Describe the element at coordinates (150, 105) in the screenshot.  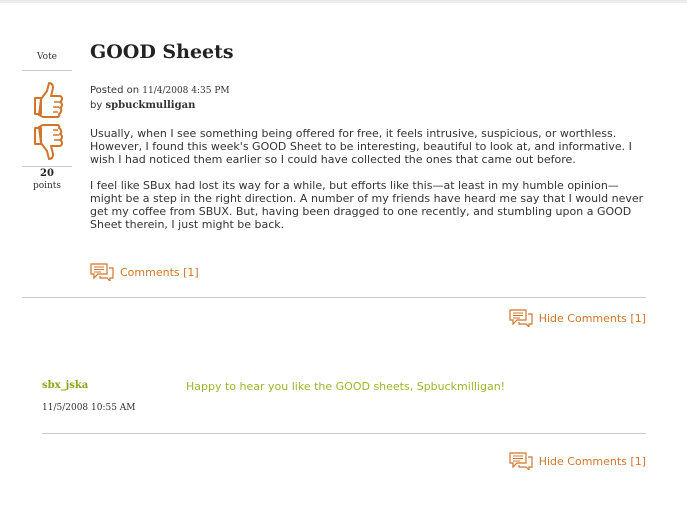
I see `post-author: spbuckmulligan` at that location.